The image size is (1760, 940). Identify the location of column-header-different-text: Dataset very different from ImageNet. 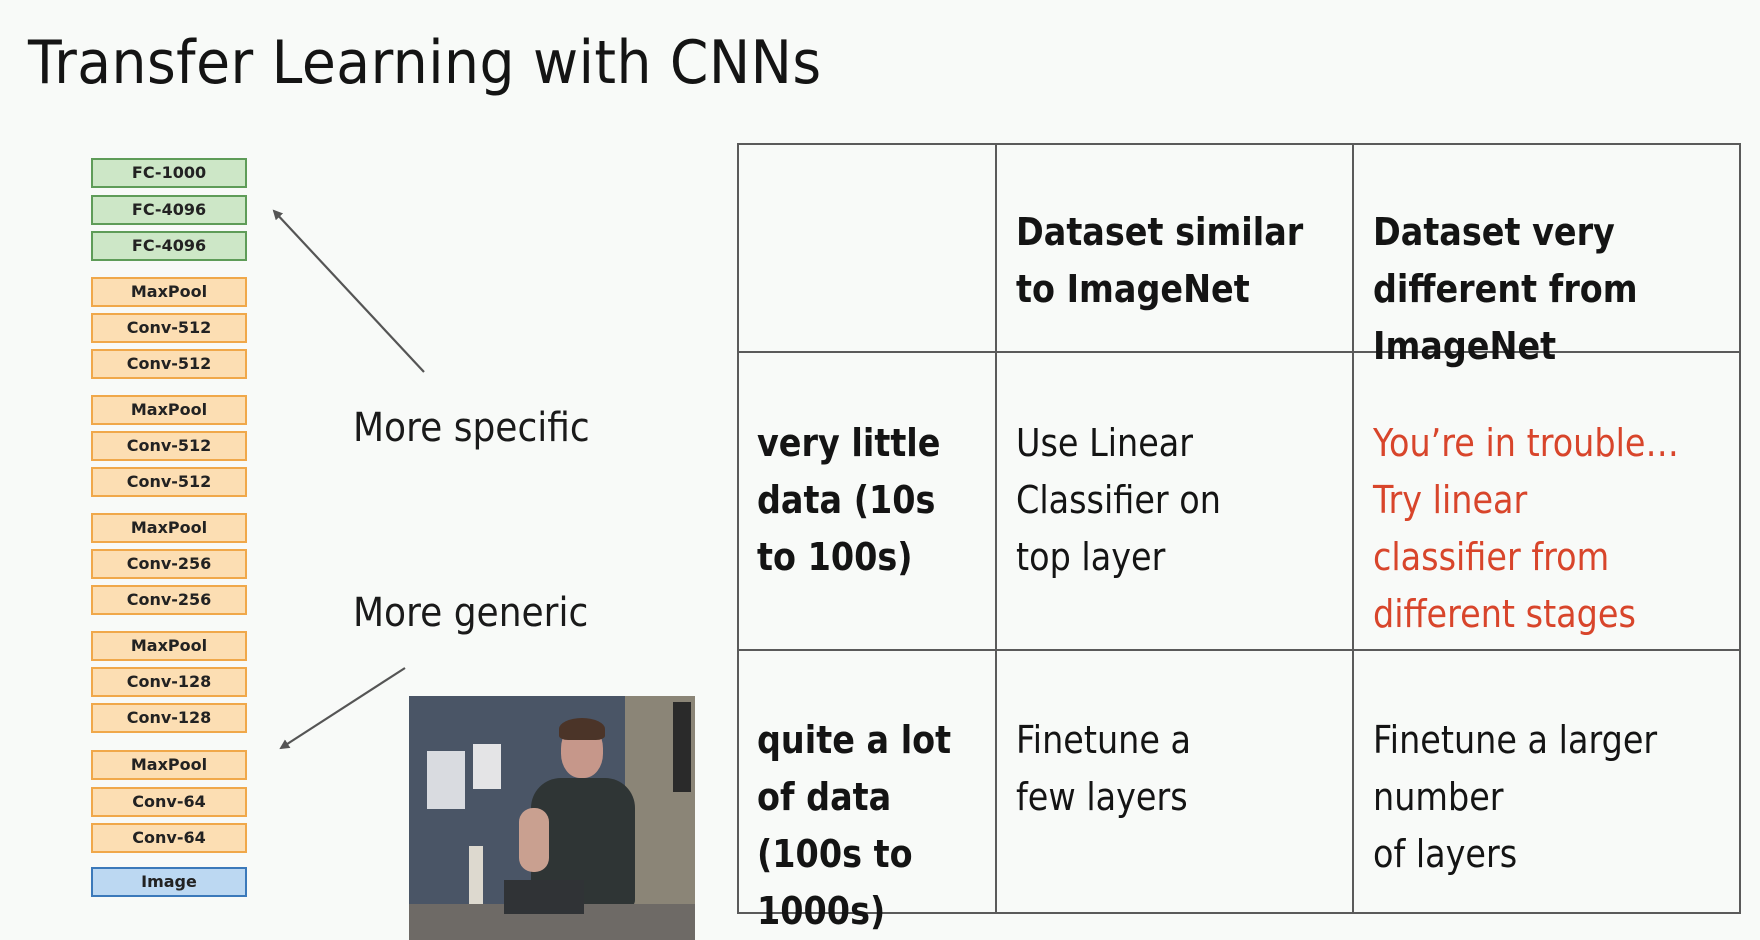
(1505, 289).